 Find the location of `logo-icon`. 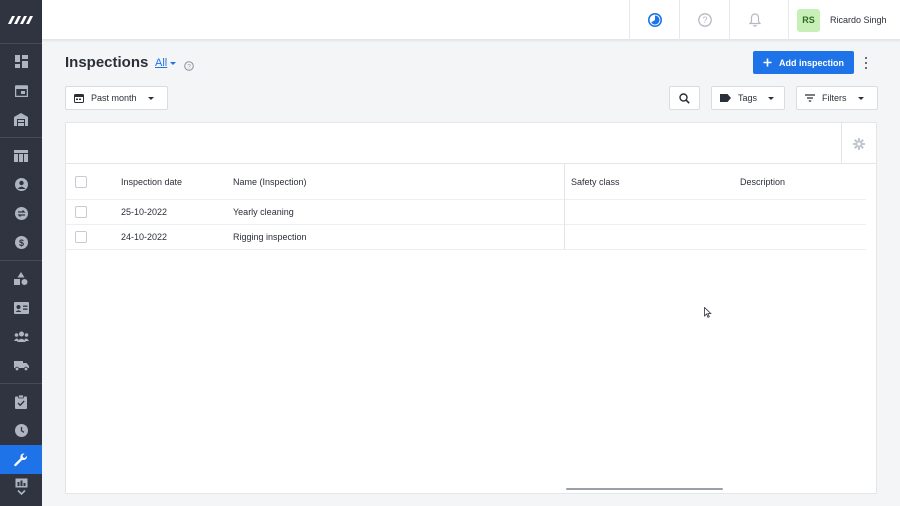

logo-icon is located at coordinates (20, 20).